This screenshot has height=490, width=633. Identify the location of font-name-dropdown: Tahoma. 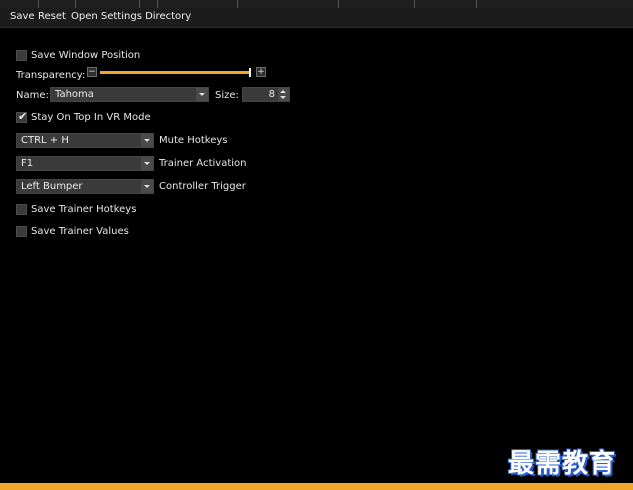
(129, 94).